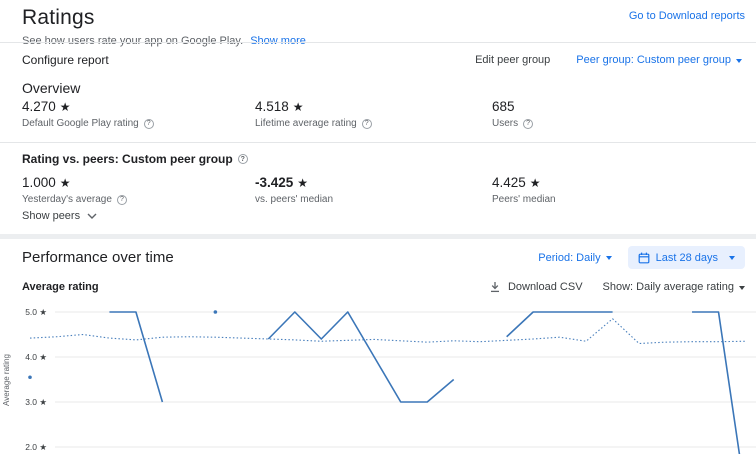 The width and height of the screenshot is (756, 454). I want to click on chart-title: Average rating, so click(60, 287).